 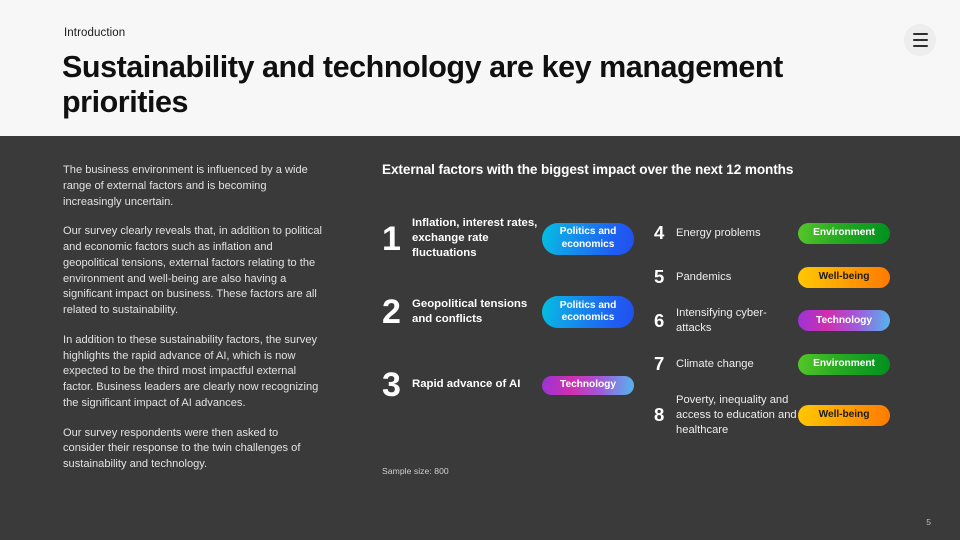 I want to click on factor-label: Pandemics, so click(x=704, y=277).